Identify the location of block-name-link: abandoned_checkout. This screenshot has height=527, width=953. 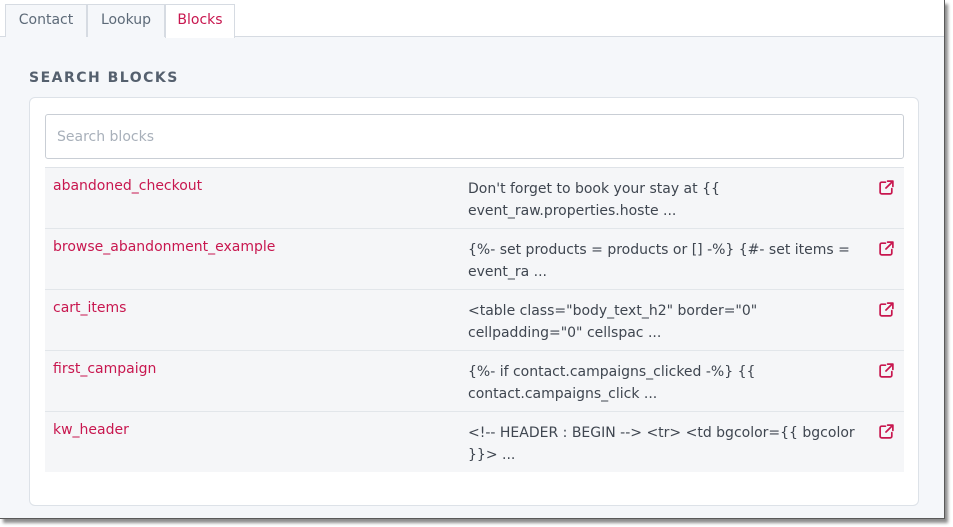
(127, 186).